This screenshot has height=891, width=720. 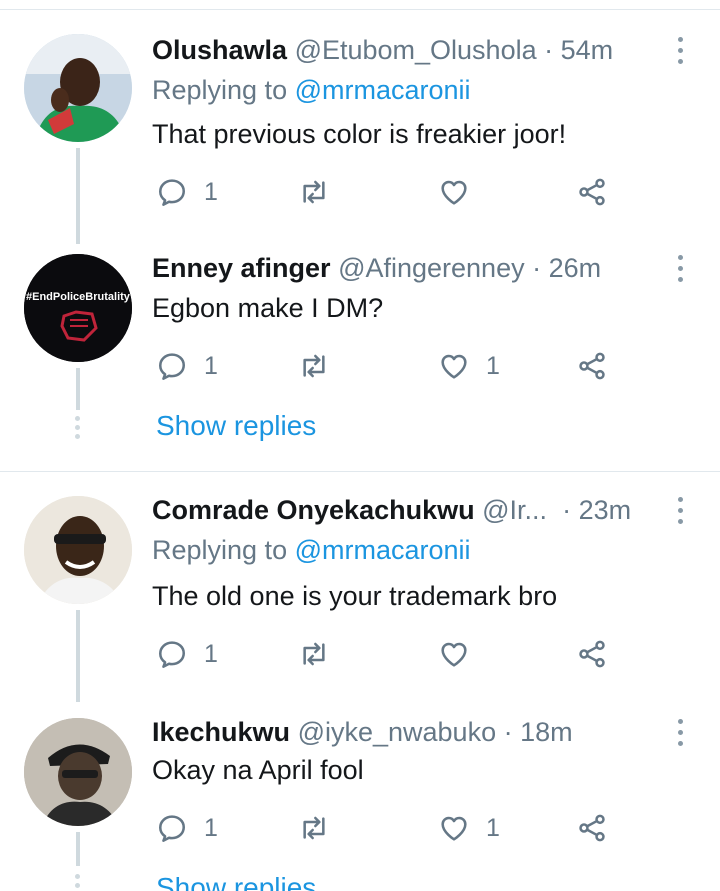 What do you see at coordinates (360, 471) in the screenshot?
I see `thread-divider` at bounding box center [360, 471].